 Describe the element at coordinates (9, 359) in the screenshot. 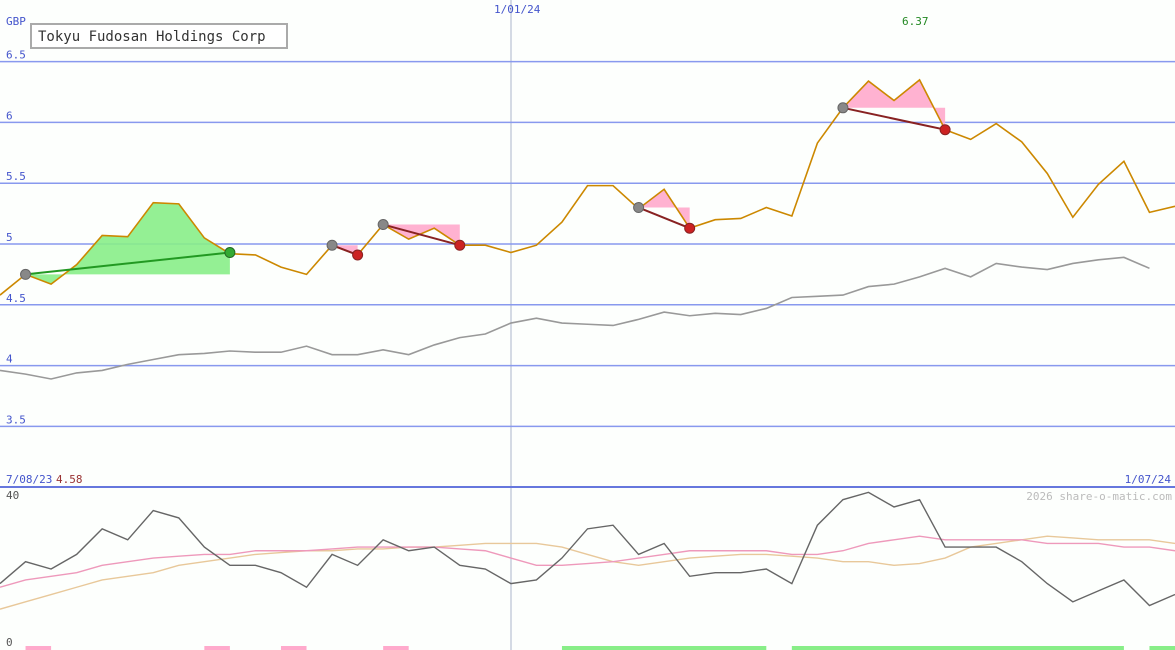

I see `y-tick-label: 4` at that location.